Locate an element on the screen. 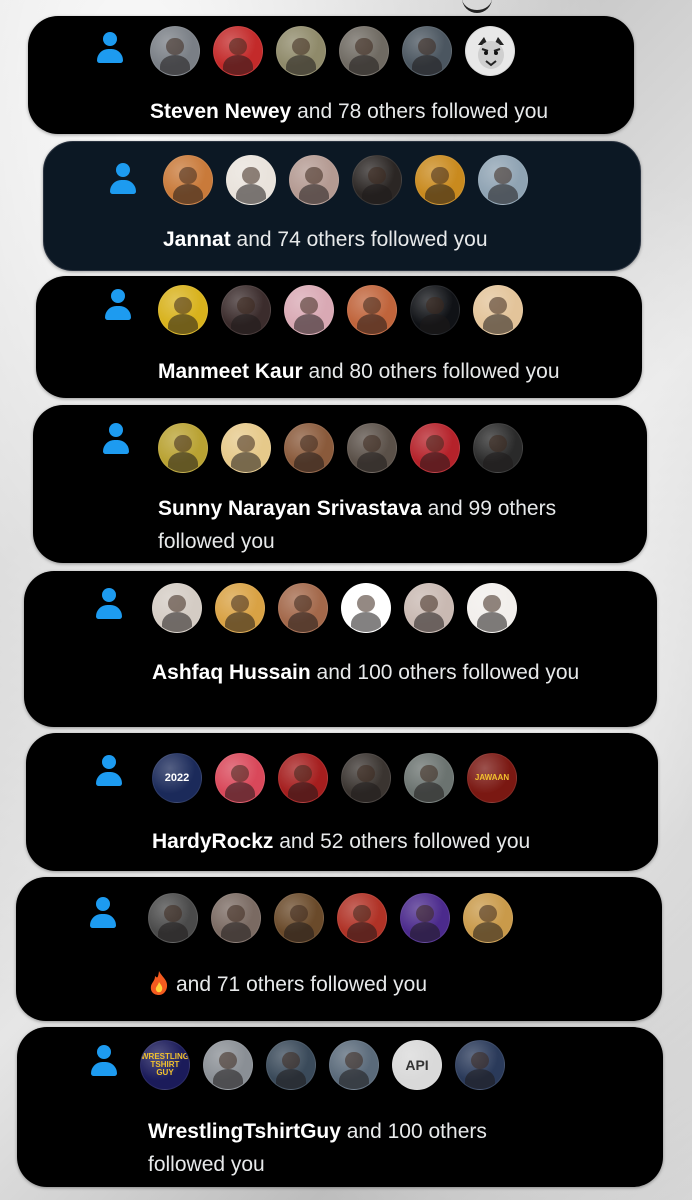  avatar-logo-text: API is located at coordinates (417, 1065).